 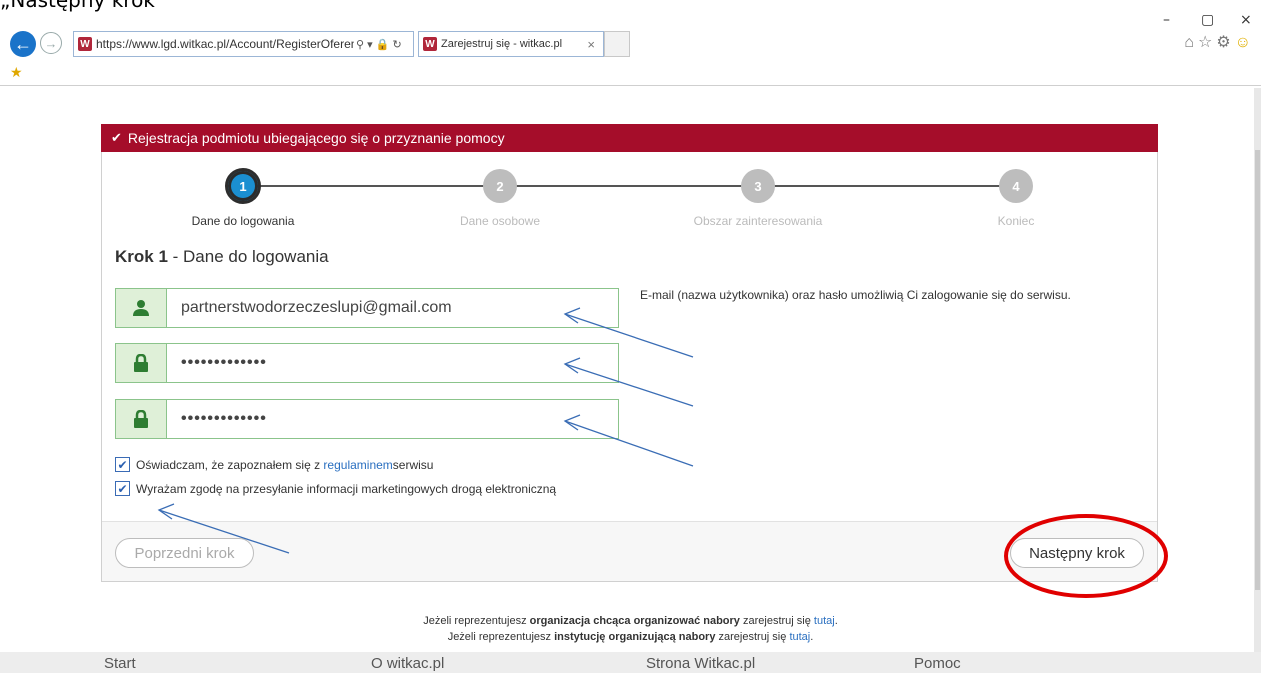 What do you see at coordinates (799, 637) in the screenshot?
I see `register-institution-link: tutaj` at bounding box center [799, 637].